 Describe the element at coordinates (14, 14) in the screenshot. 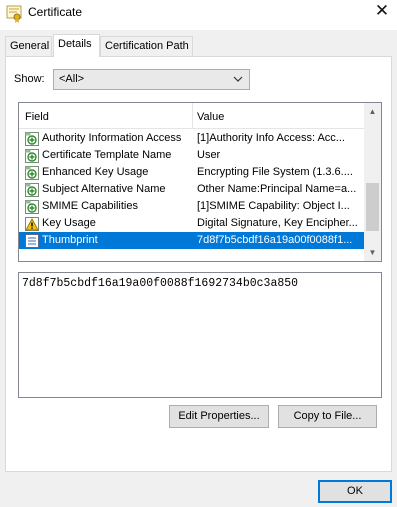

I see `certificate-icon` at that location.